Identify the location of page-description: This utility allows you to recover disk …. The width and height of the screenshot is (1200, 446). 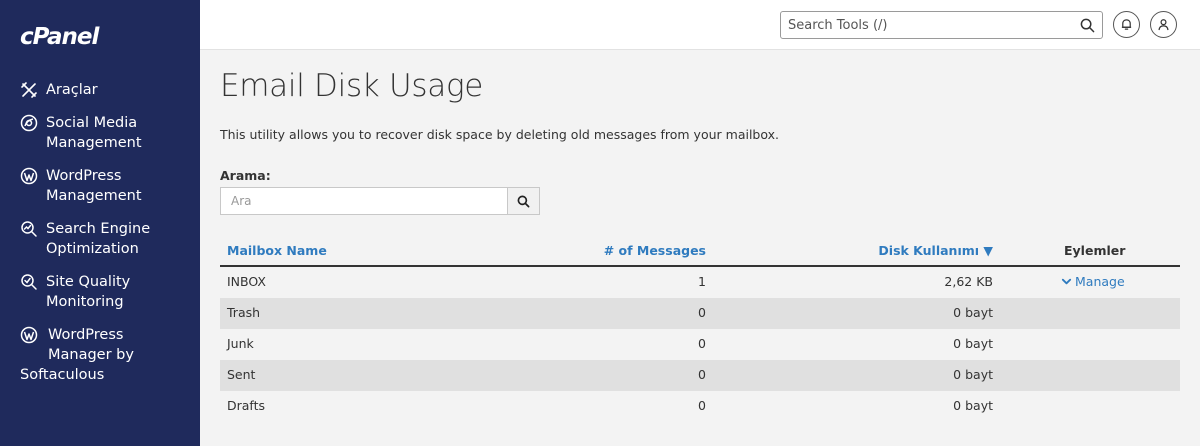
(499, 134).